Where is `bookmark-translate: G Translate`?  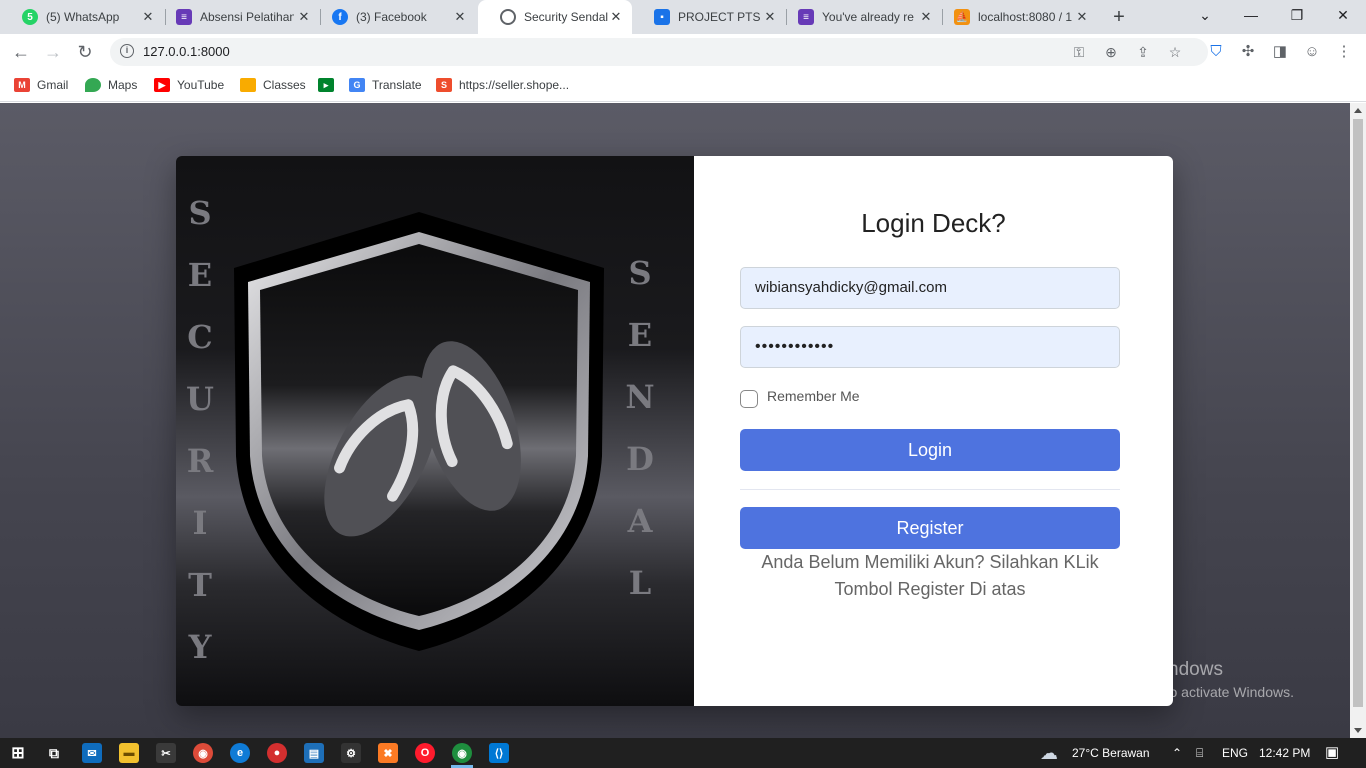
bookmark-translate: G Translate is located at coordinates (385, 85).